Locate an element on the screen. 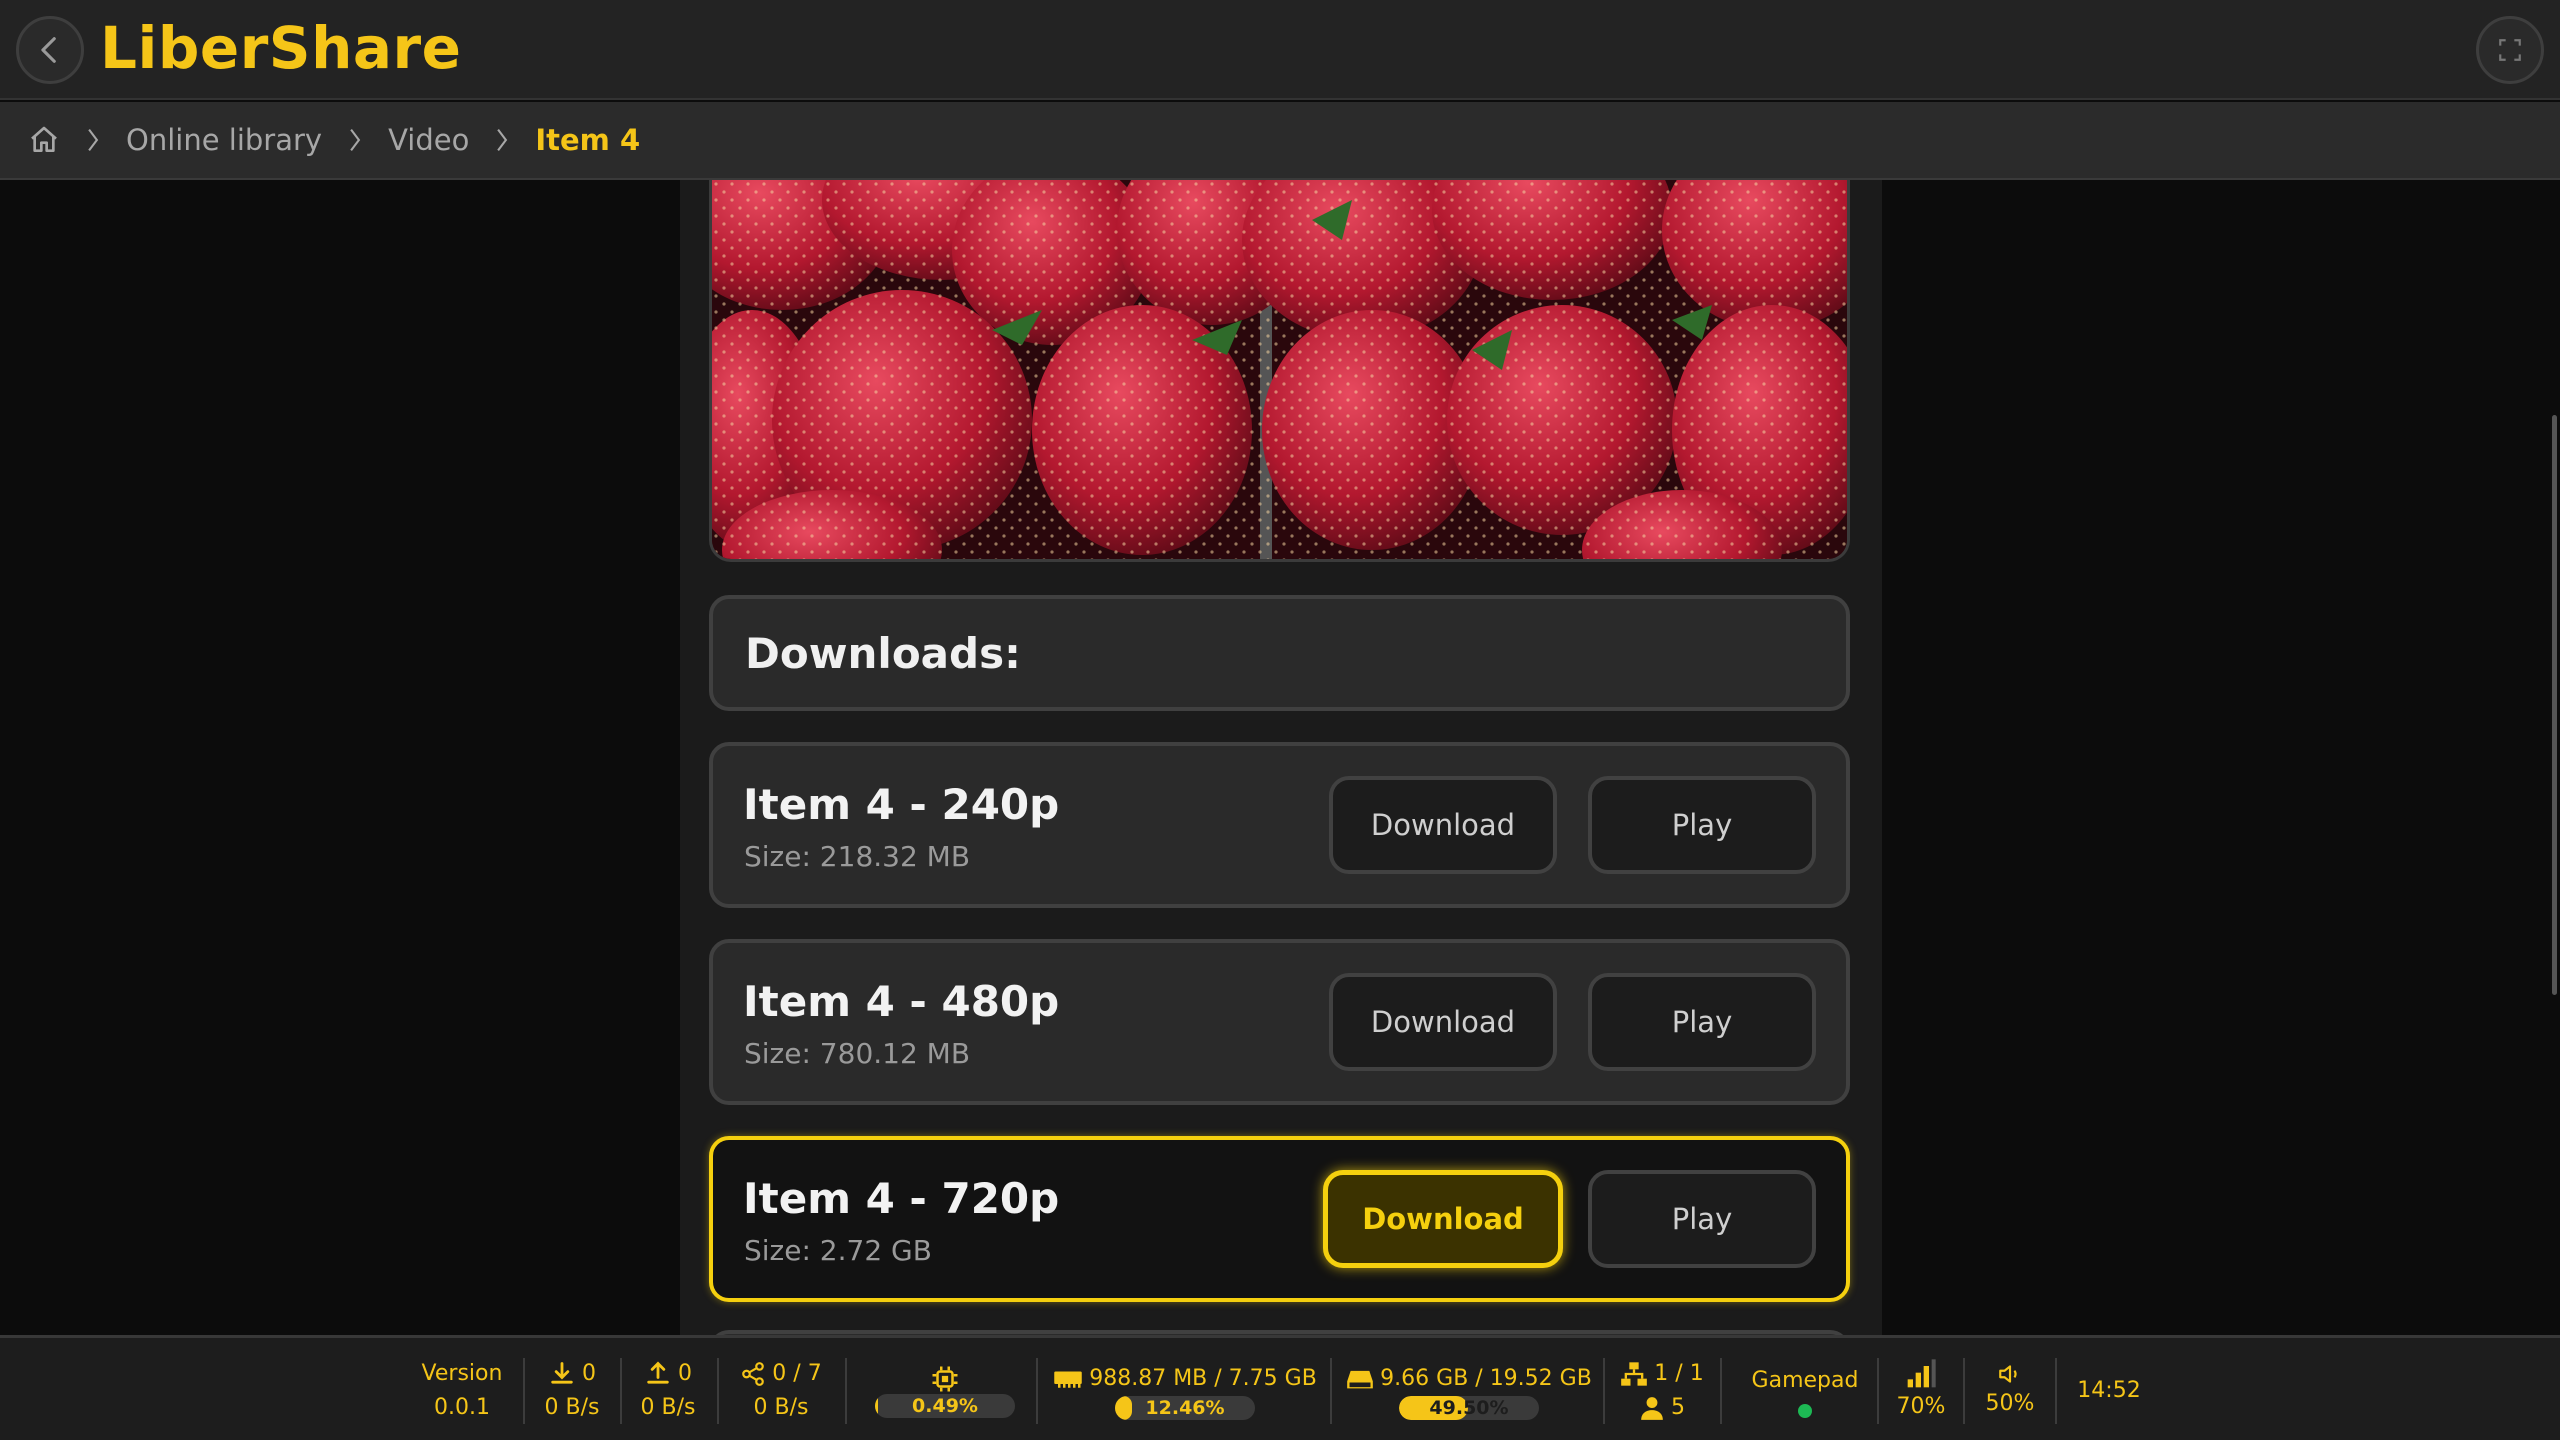 This screenshot has height=1440, width=2560. item-size: Size: 2.72 GB is located at coordinates (838, 1250).